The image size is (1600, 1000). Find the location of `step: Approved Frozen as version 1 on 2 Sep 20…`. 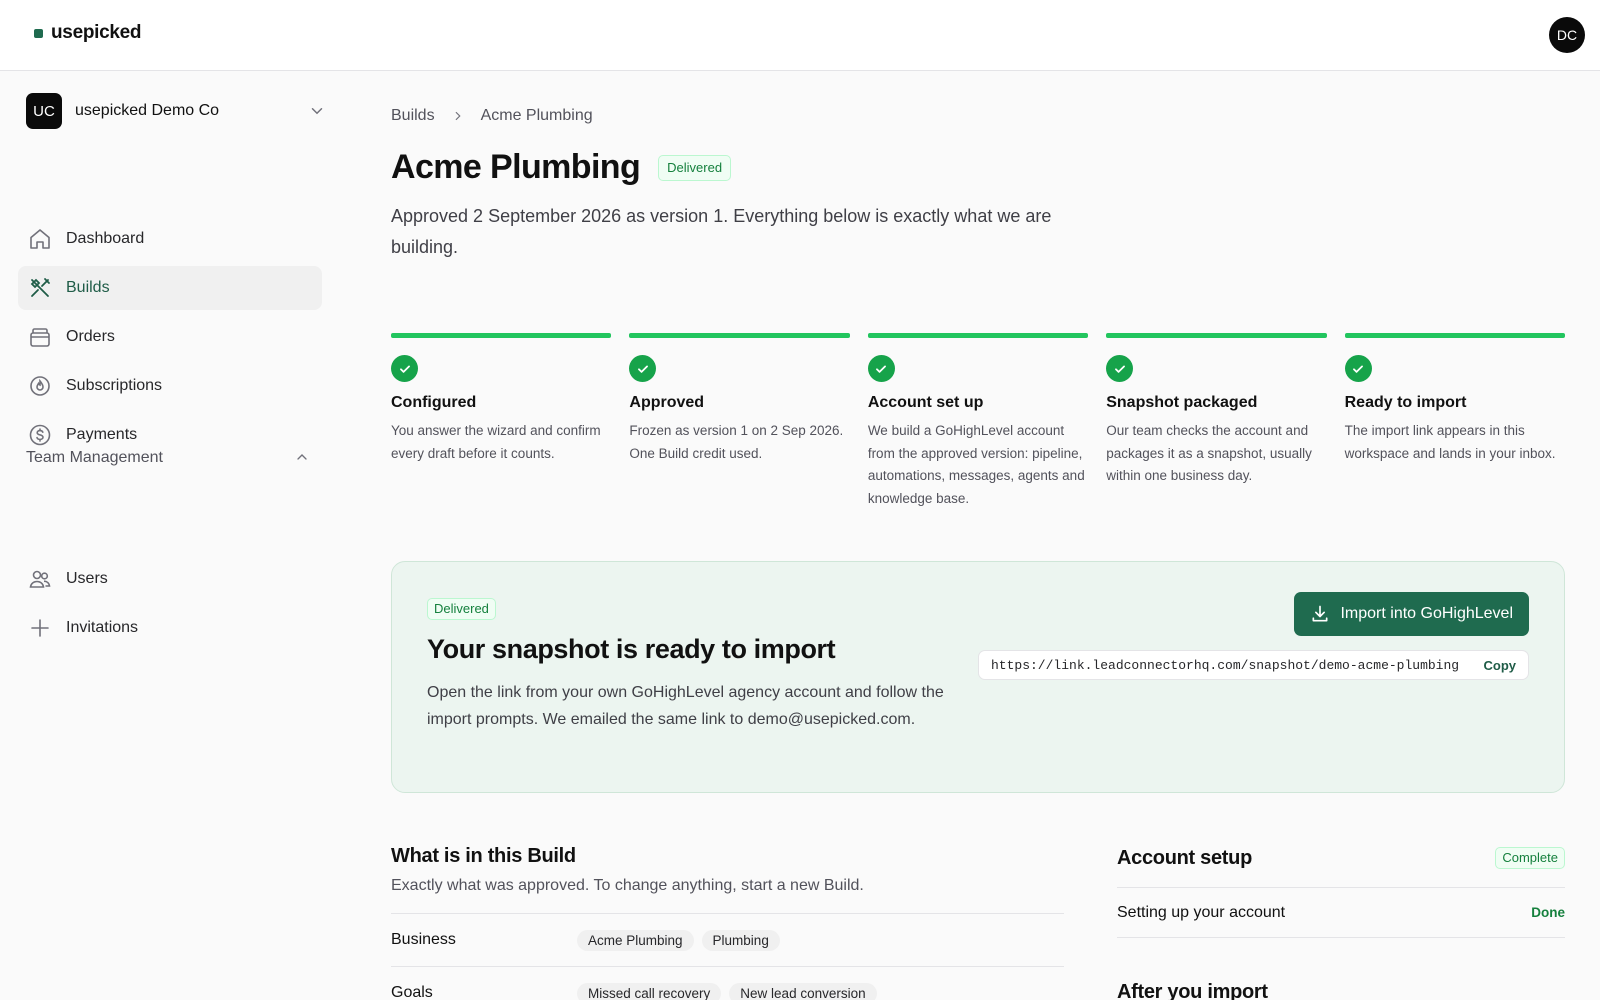

step: Approved Frozen as version 1 on 2 Sep 20… is located at coordinates (739, 421).